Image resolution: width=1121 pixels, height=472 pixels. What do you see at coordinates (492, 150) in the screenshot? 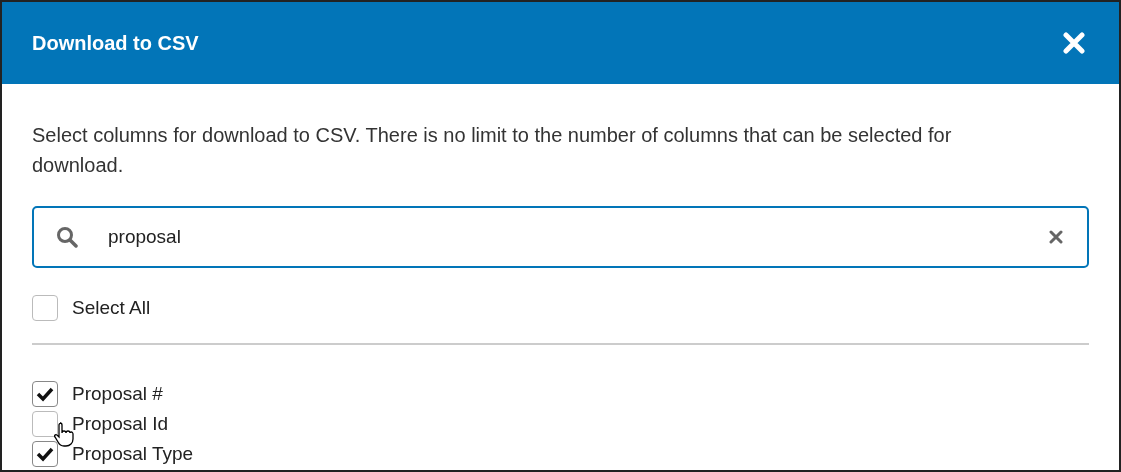
I see `description-text: Select columns for download to CSV. There is no limit to the number of columns that can be selected for download.` at bounding box center [492, 150].